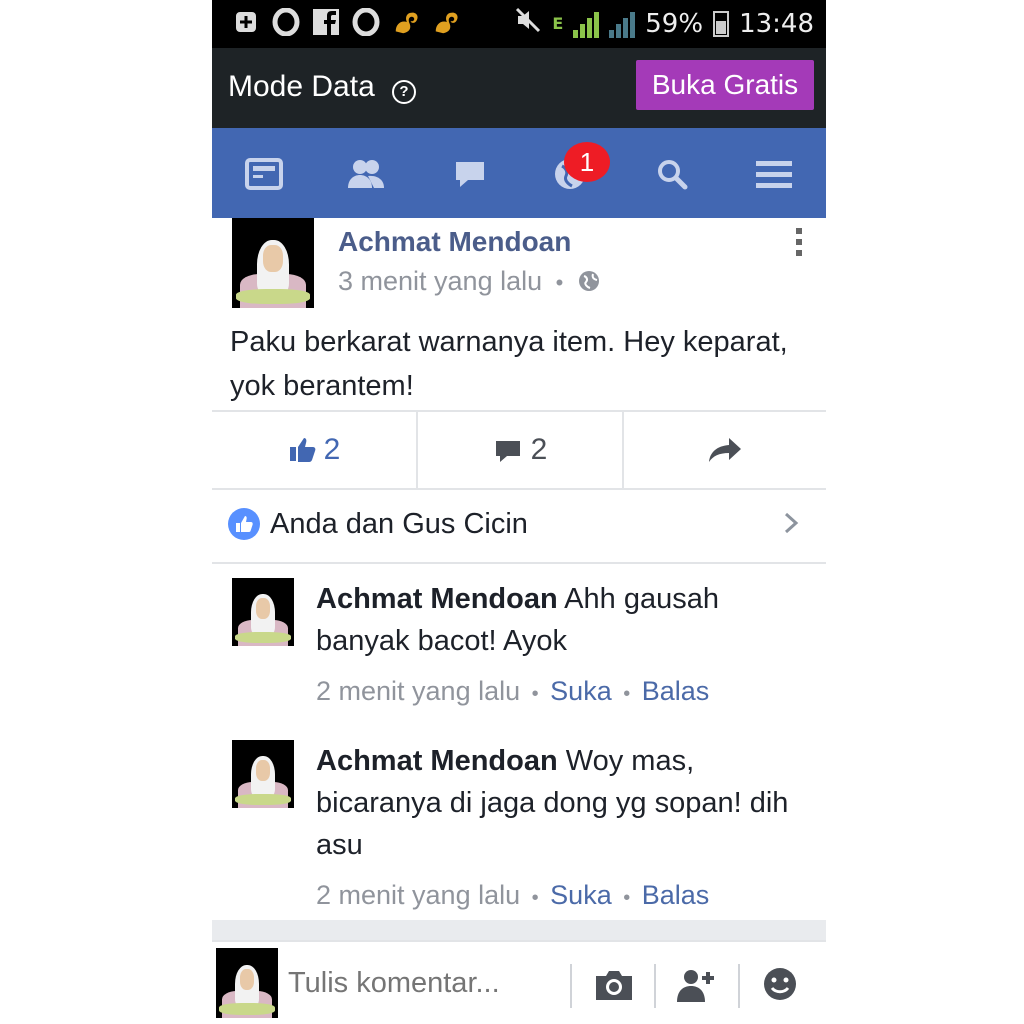 This screenshot has height=1024, width=1024. Describe the element at coordinates (519, 930) in the screenshot. I see `divider` at that location.